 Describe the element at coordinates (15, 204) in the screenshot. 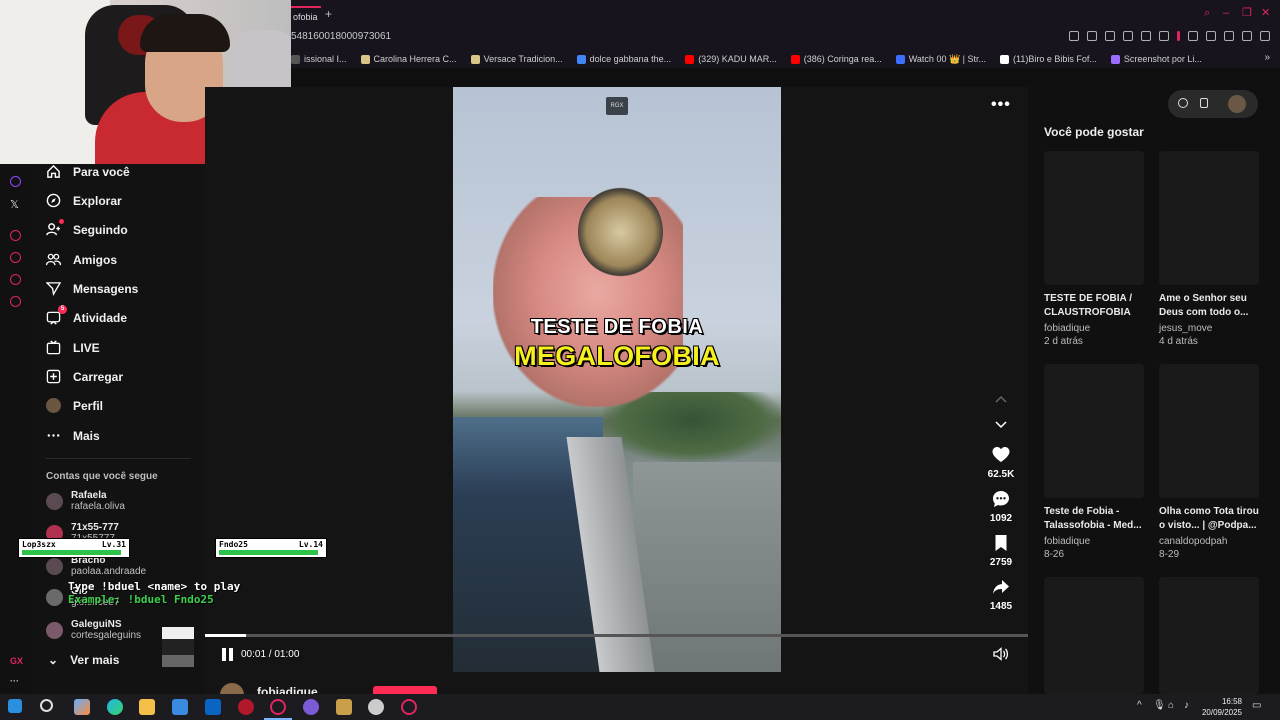

I see `x-icon: 𝕏` at that location.